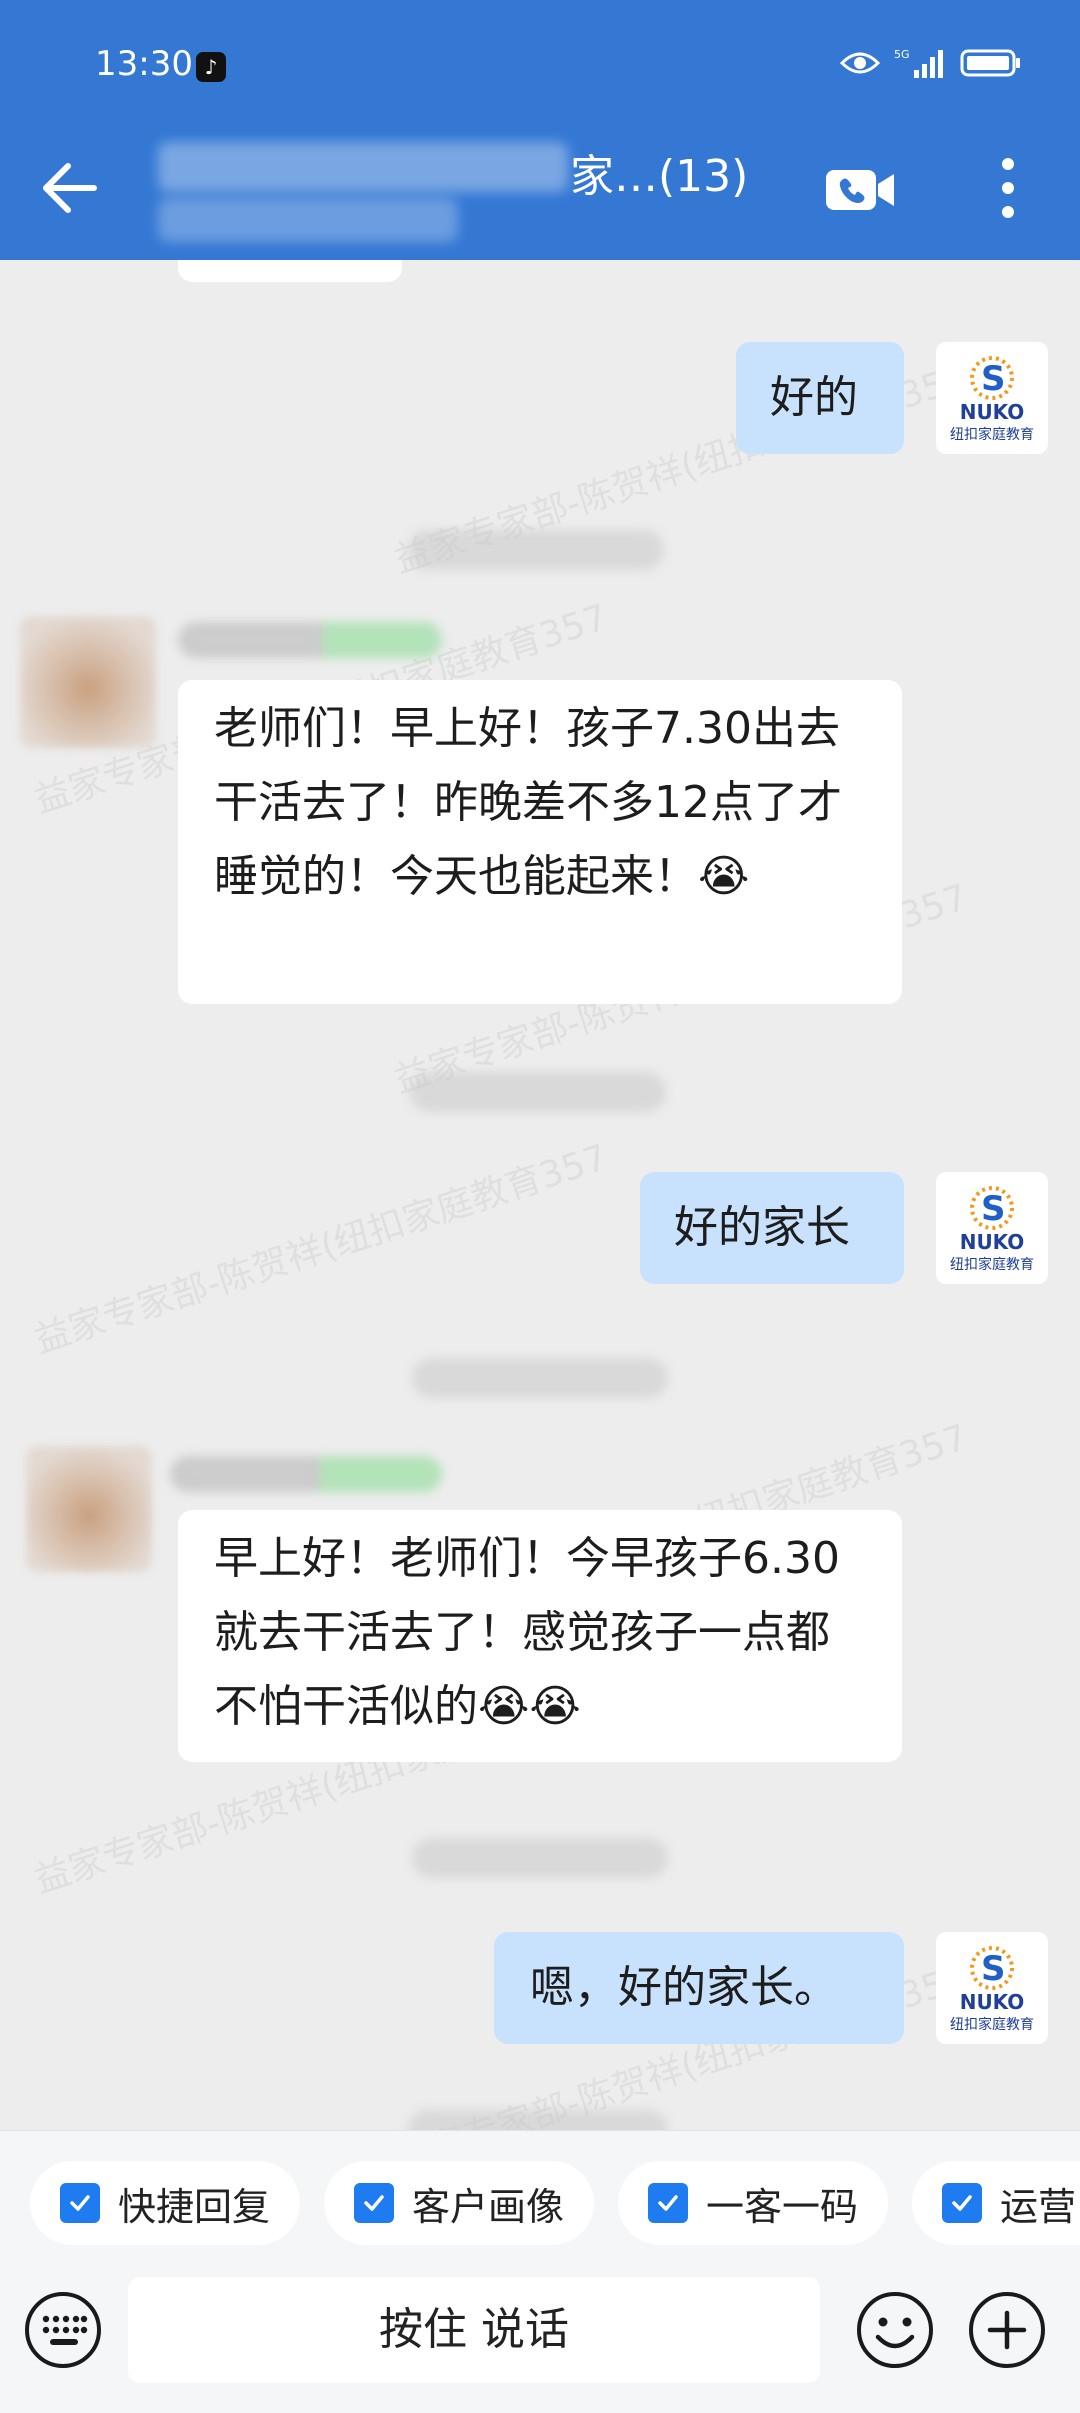 The width and height of the screenshot is (1080, 2413). I want to click on message-text: 好的, so click(814, 397).